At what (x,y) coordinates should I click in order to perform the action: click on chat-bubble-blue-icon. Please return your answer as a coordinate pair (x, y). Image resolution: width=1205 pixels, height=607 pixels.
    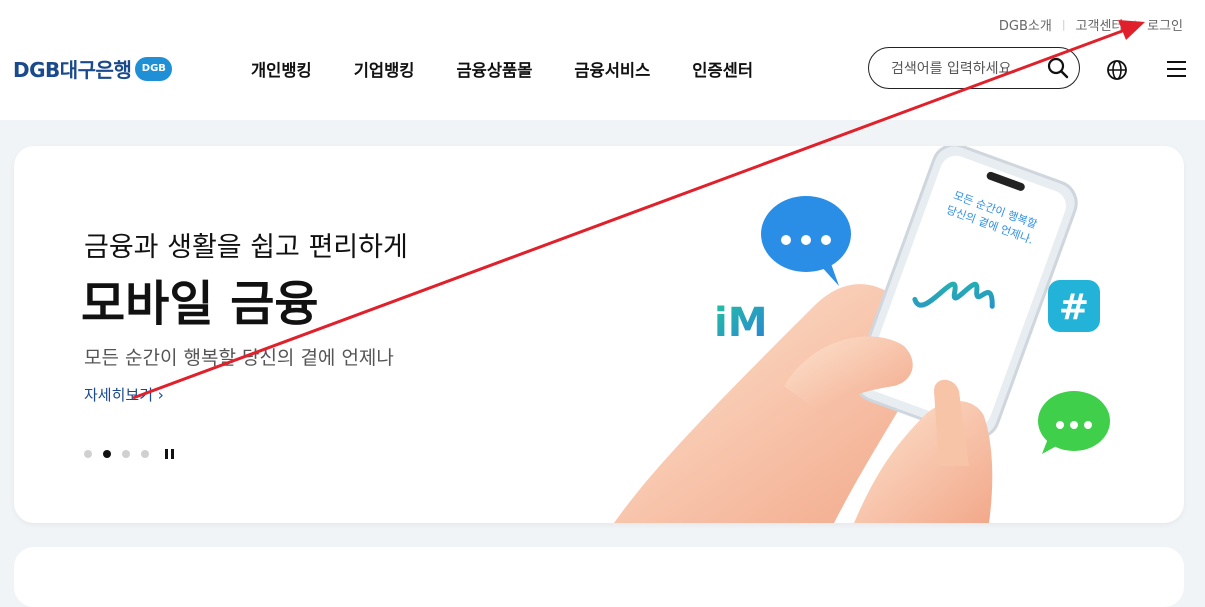
    Looking at the image, I should click on (806, 241).